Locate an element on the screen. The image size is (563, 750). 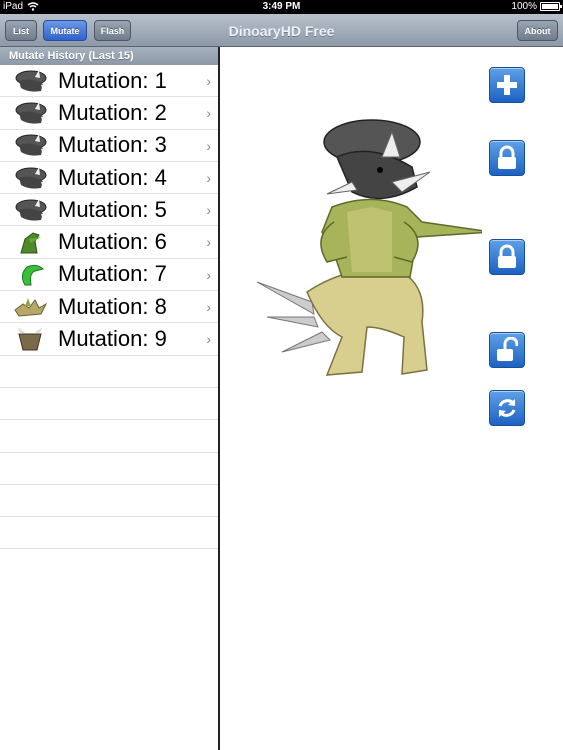
add-mutation-button is located at coordinates (507, 85).